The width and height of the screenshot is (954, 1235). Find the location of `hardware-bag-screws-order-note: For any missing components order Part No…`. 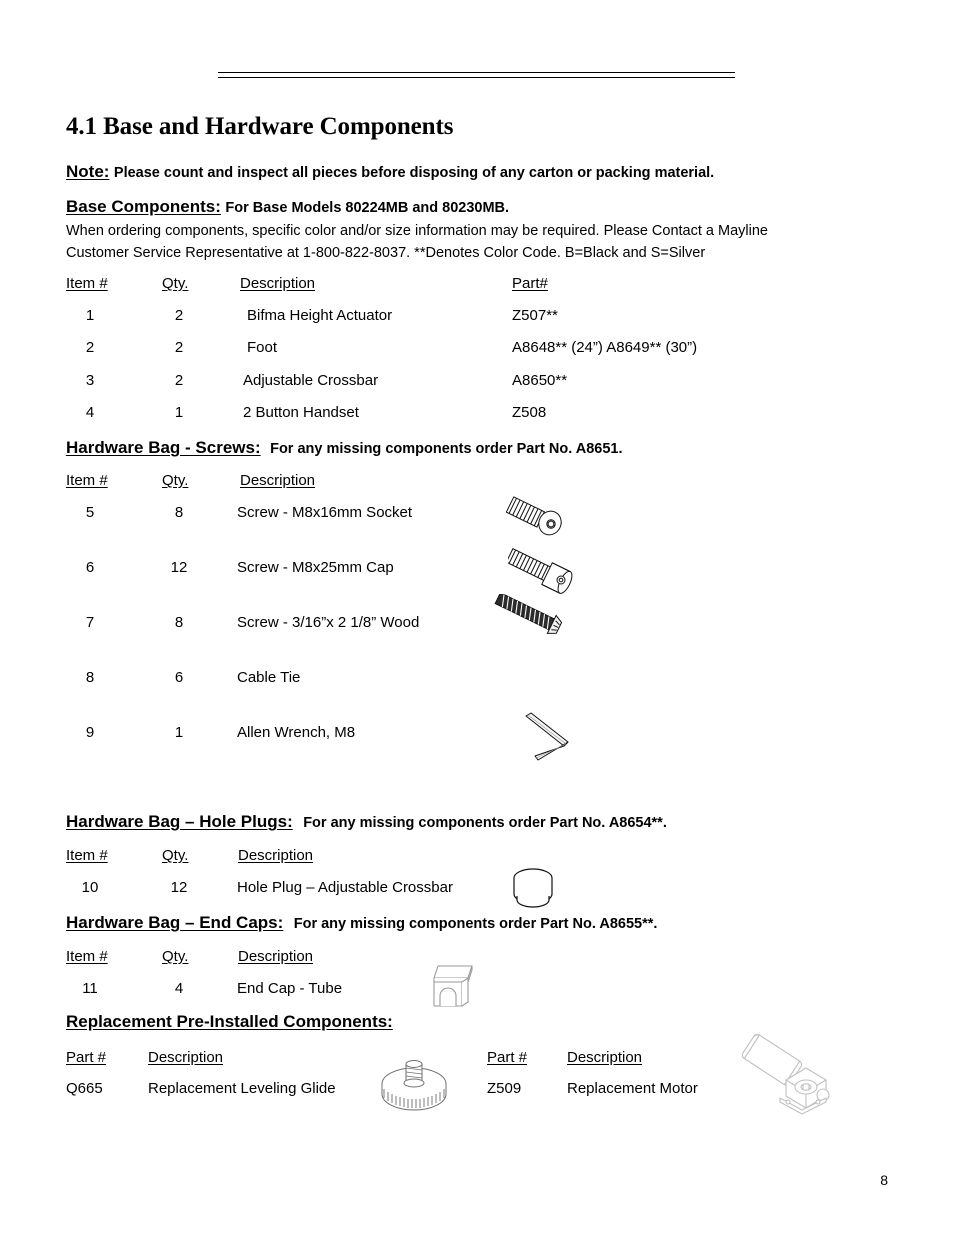

hardware-bag-screws-order-note: For any missing components order Part No… is located at coordinates (446, 449).